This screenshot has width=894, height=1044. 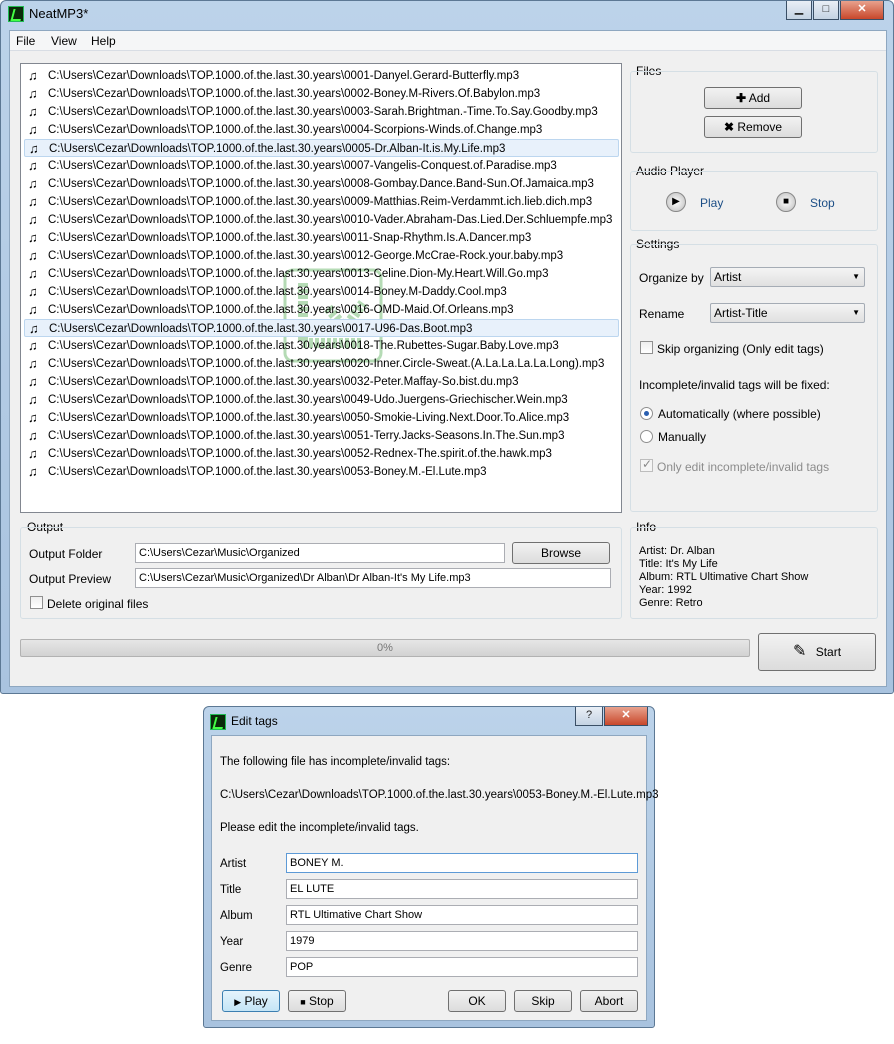 What do you see at coordinates (671, 603) in the screenshot?
I see `info-genre: Genre: Retro` at bounding box center [671, 603].